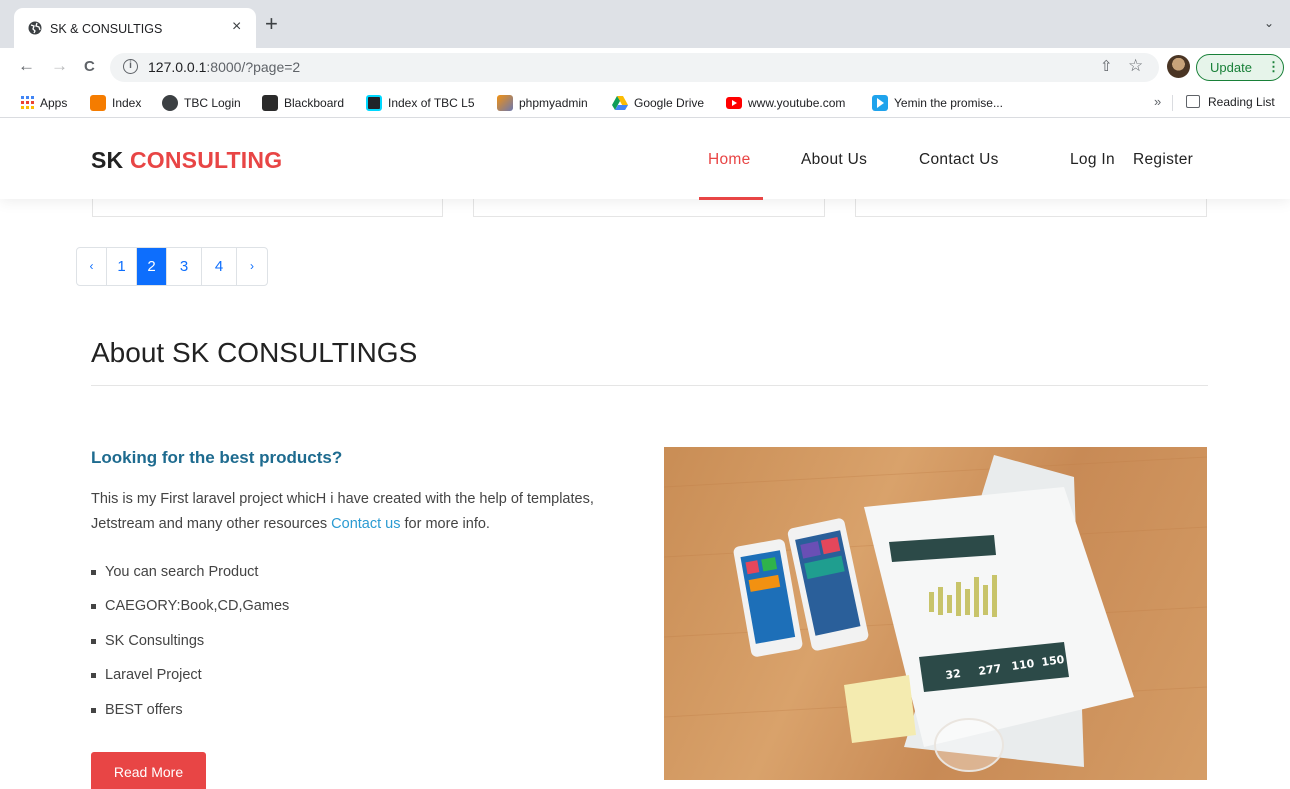  Describe the element at coordinates (152, 266) in the screenshot. I see `pagination-page-current: 2` at that location.